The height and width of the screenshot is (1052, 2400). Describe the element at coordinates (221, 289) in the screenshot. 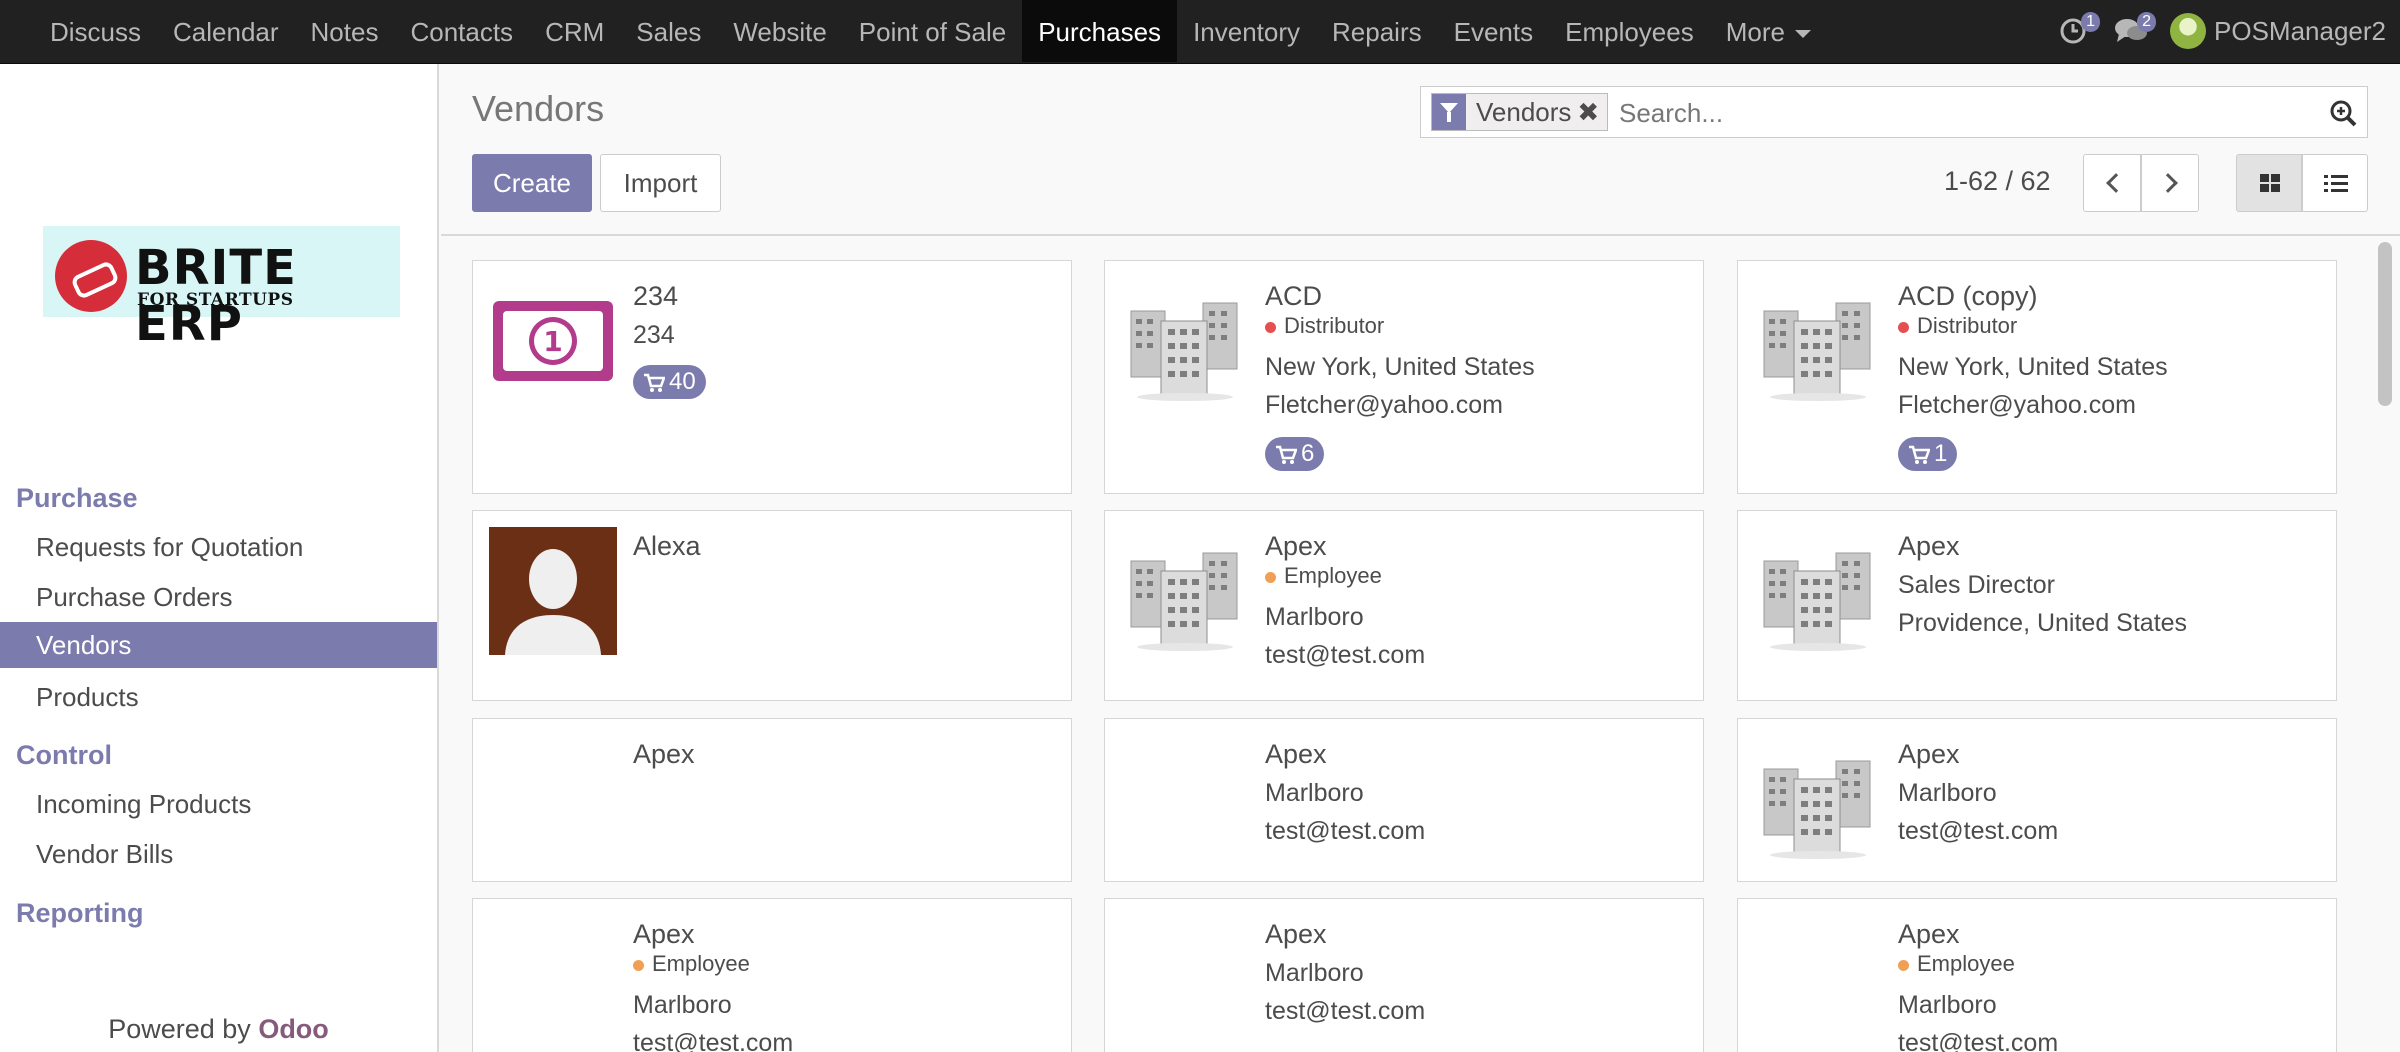

I see `company-logo: BRITE ERP FOR STARTUPS` at that location.